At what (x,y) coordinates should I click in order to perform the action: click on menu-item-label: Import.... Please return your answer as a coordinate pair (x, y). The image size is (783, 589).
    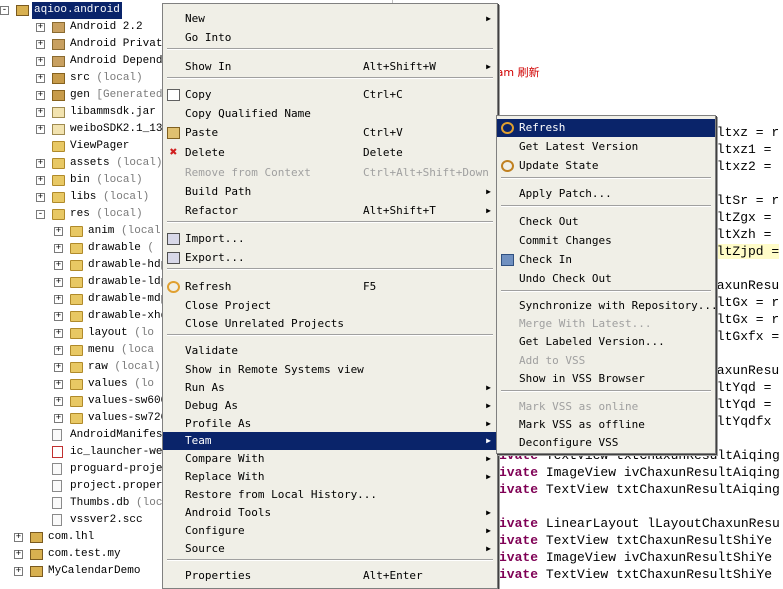
    Looking at the image, I should click on (215, 238).